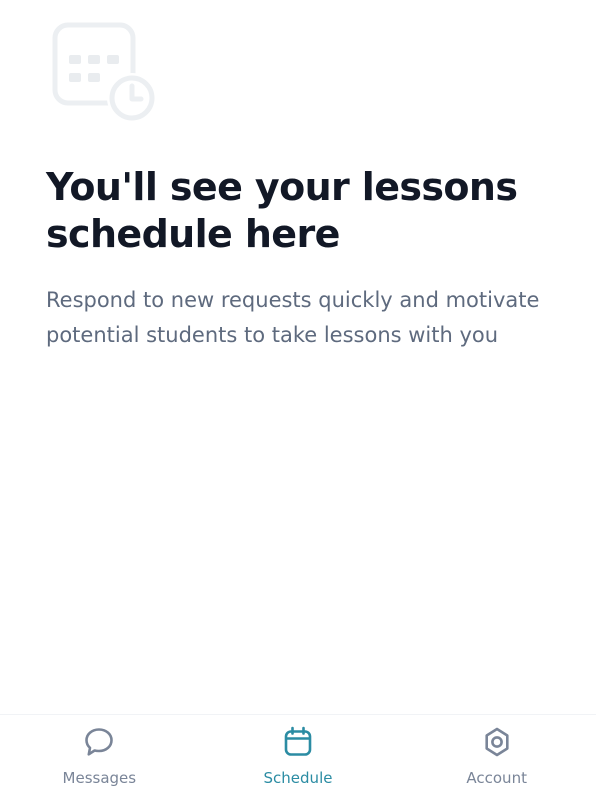  I want to click on tab-schedule: Schedule, so click(298, 757).